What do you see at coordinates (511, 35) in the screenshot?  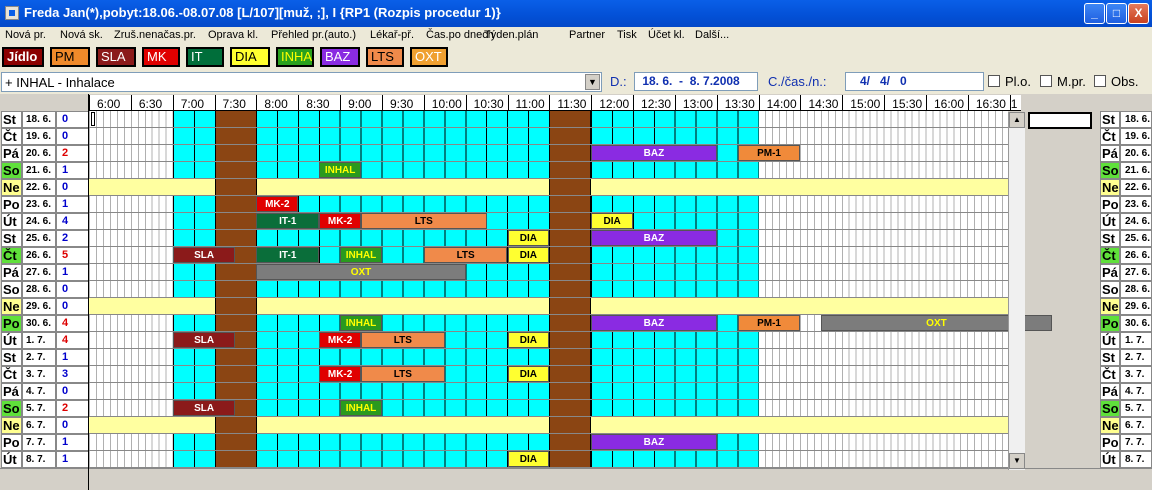 I see `menu-item-7: Týden.plán` at bounding box center [511, 35].